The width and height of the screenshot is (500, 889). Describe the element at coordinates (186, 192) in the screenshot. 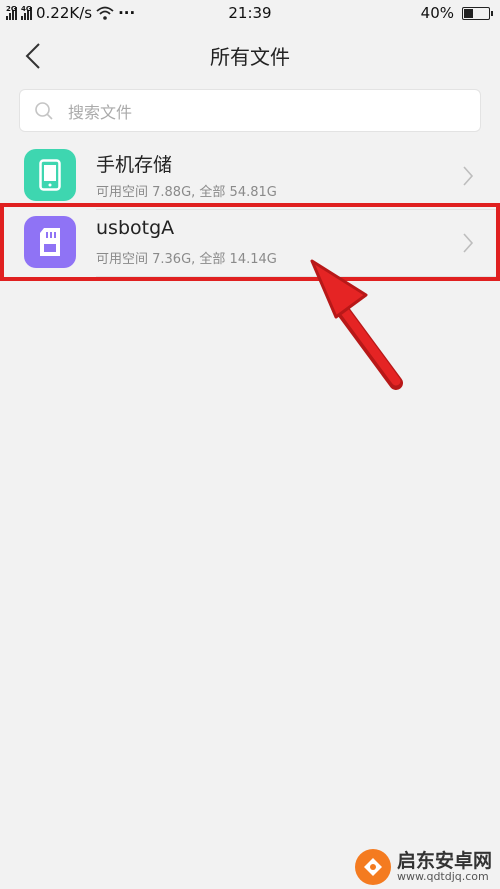

I see `item-subtitle: 可用空间 7.88G, 全部 54.81G` at that location.